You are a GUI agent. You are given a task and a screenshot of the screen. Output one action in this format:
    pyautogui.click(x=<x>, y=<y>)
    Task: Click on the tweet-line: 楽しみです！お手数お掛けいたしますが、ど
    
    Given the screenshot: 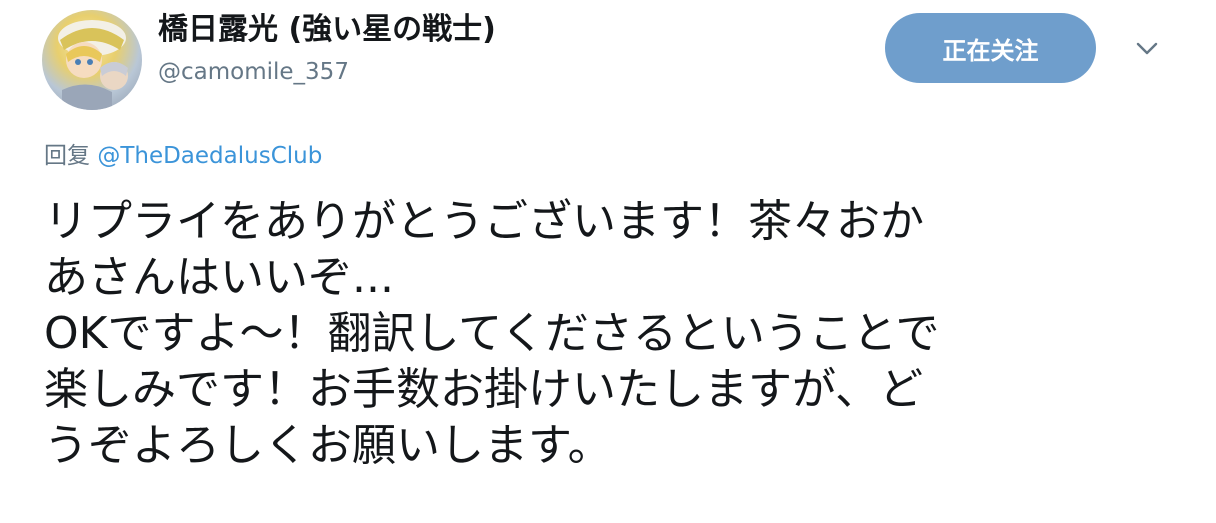 What is the action you would take?
    pyautogui.click(x=484, y=389)
    